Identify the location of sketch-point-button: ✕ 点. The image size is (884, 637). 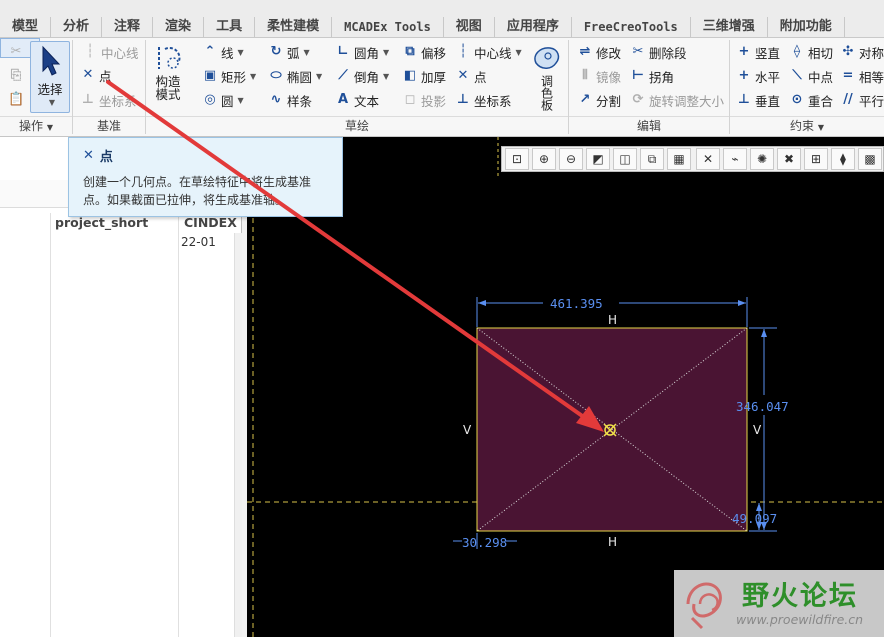
(471, 76).